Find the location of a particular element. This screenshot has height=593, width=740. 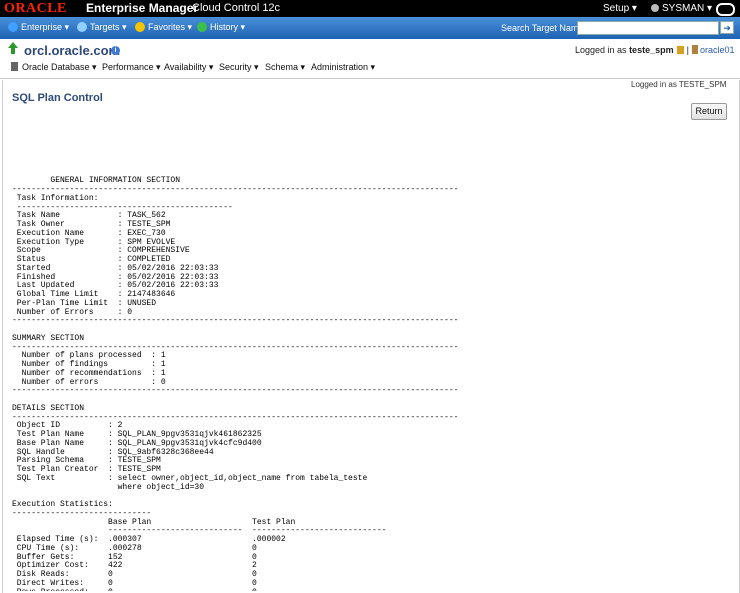

host-link: oracle01 is located at coordinates (717, 50).